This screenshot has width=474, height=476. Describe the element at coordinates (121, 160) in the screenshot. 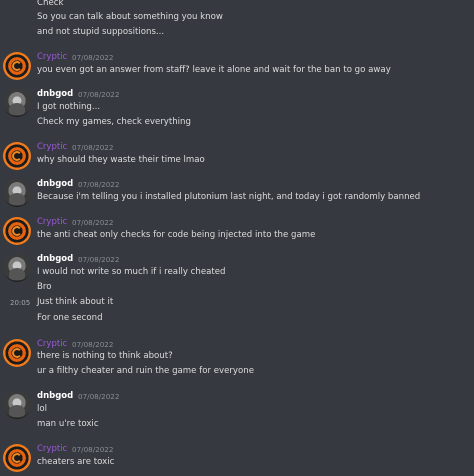

I see `message-text: why should they waste their time lmao` at that location.